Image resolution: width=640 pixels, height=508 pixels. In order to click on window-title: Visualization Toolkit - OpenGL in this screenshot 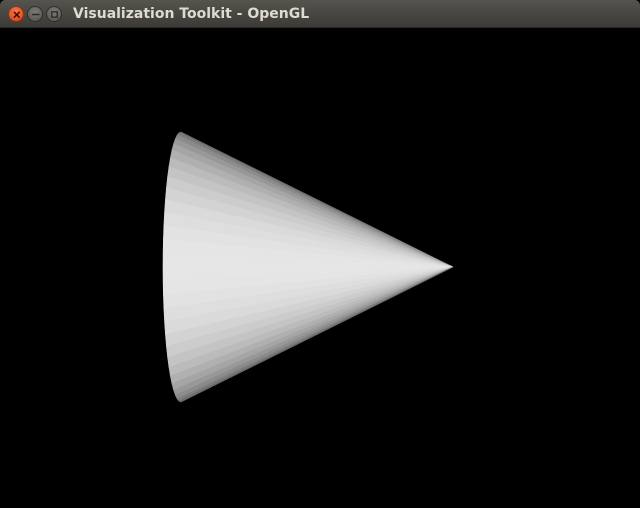, I will do `click(191, 14)`.